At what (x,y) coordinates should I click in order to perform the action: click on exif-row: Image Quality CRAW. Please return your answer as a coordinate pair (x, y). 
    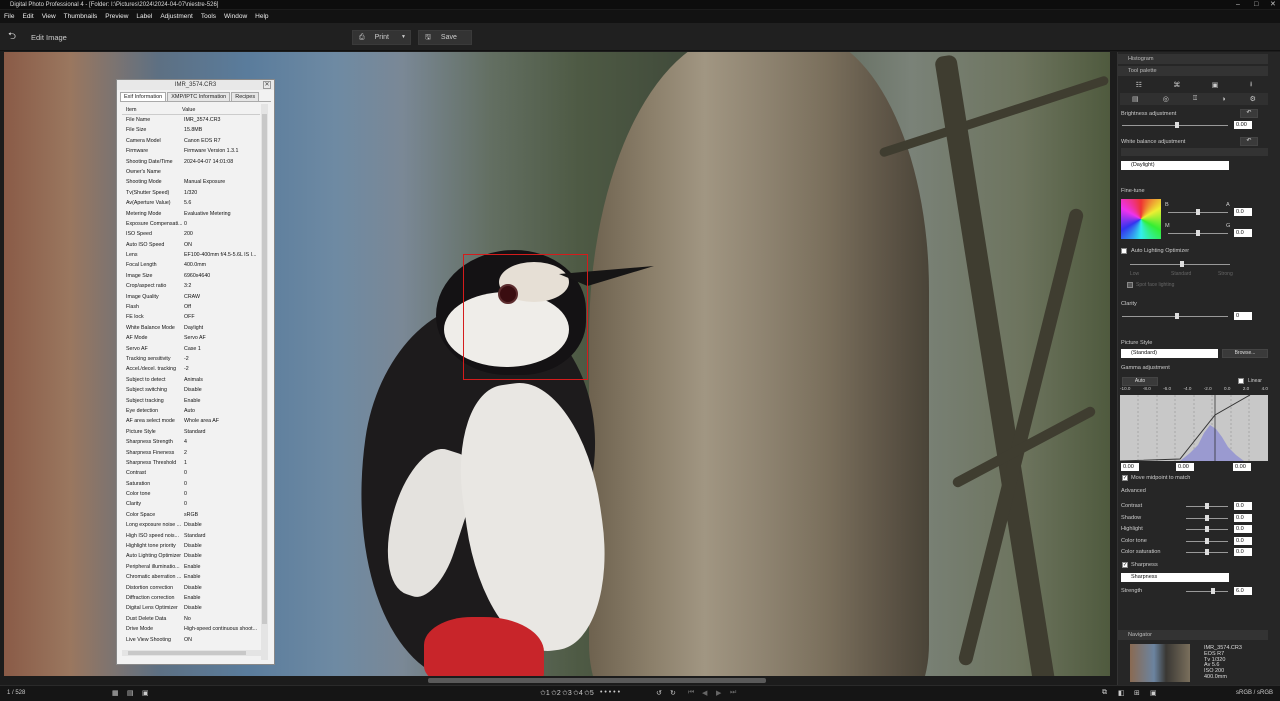
    Looking at the image, I should click on (191, 297).